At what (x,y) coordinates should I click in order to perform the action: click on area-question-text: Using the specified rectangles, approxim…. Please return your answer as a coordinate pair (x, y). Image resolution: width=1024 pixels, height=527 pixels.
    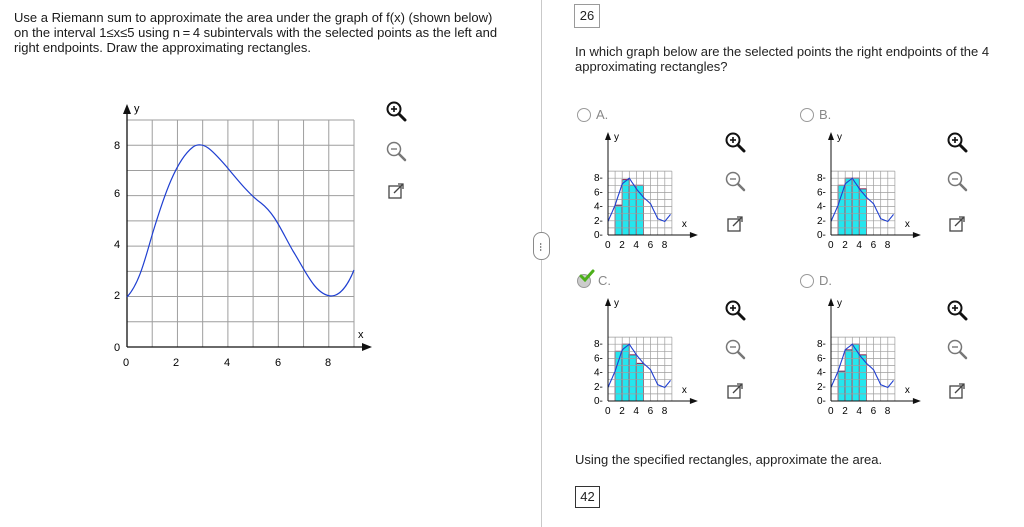
    Looking at the image, I should click on (729, 459).